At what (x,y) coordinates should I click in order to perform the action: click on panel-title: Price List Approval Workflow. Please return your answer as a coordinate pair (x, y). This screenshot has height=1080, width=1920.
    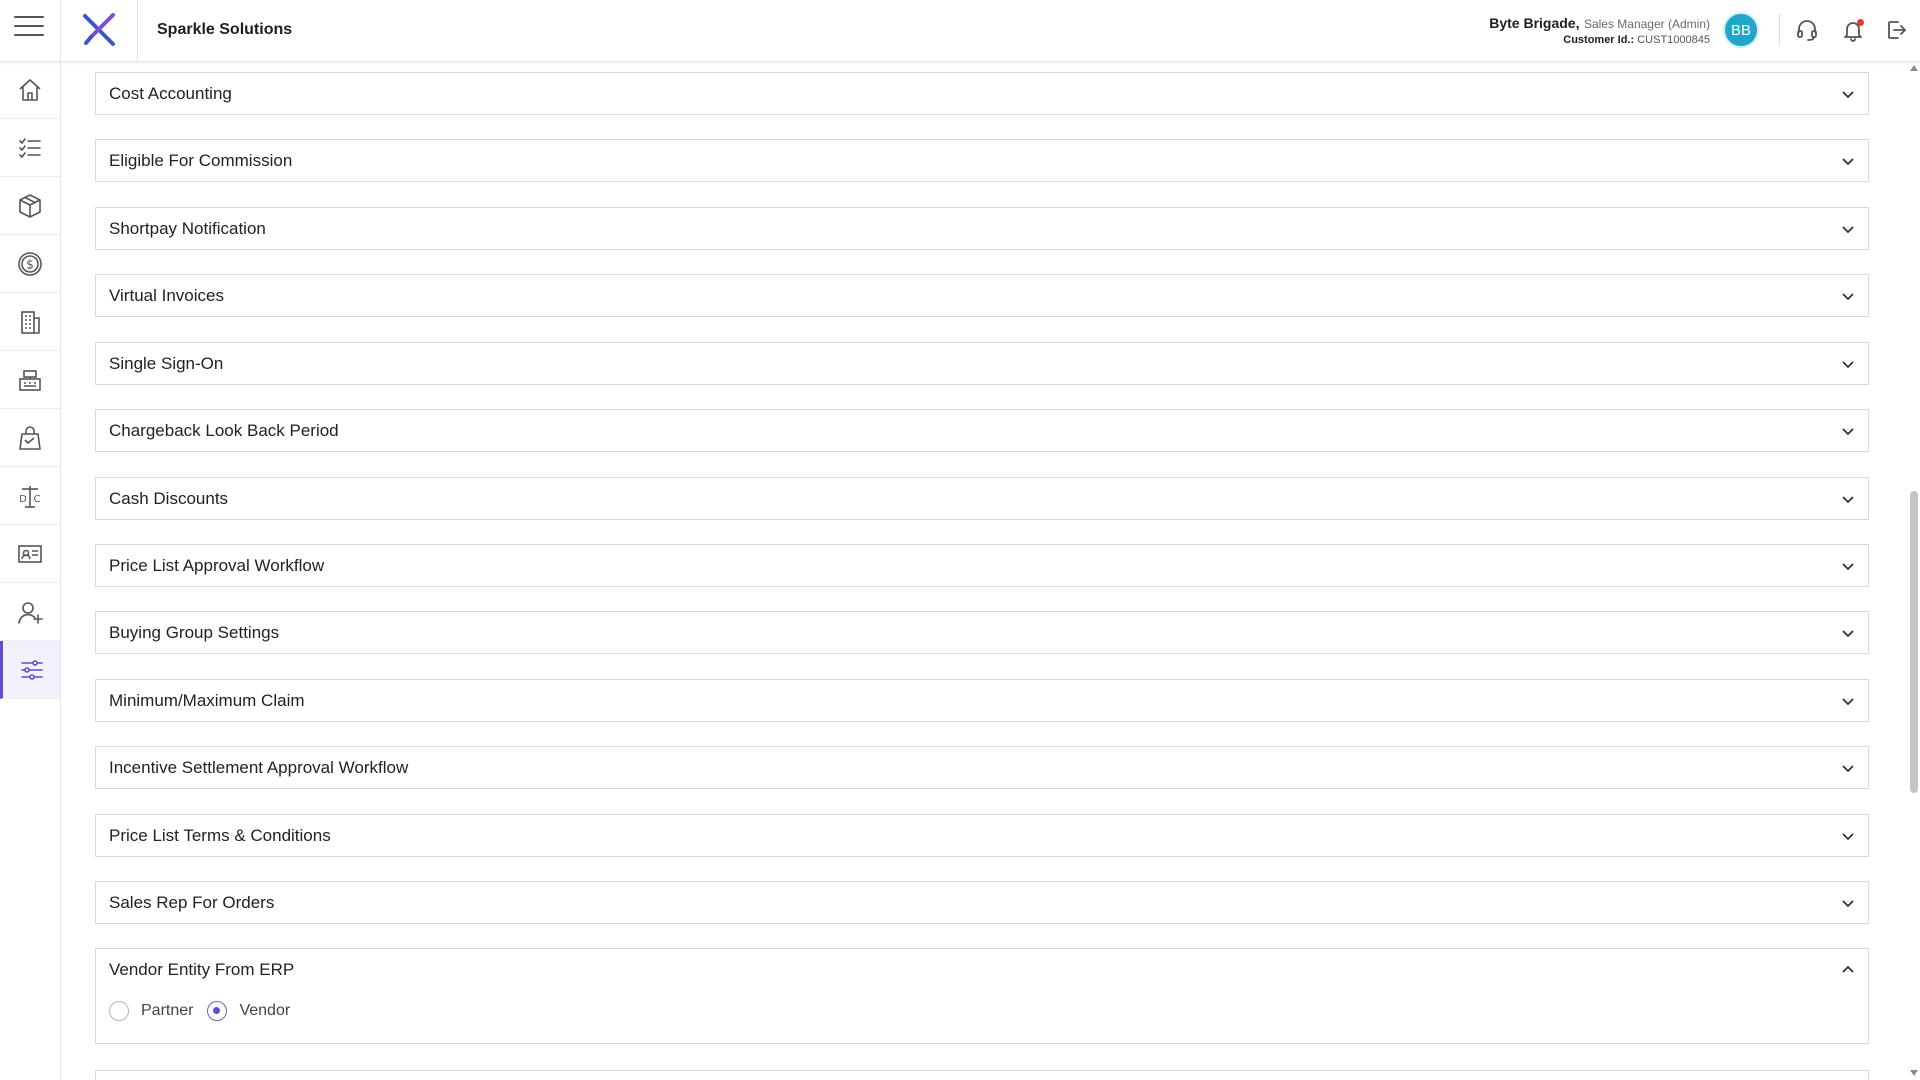
    Looking at the image, I should click on (217, 565).